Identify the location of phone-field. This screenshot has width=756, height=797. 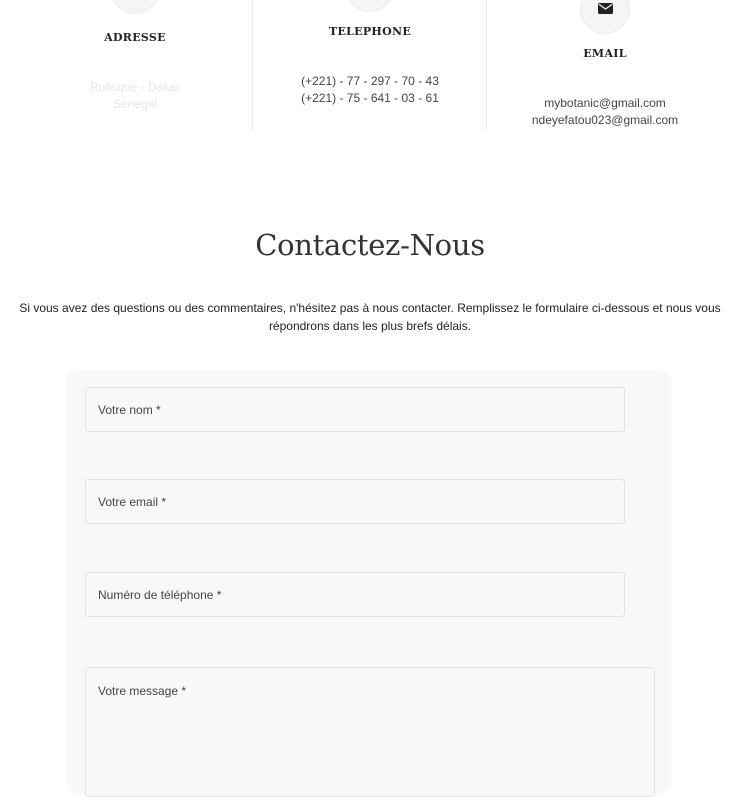
(355, 594).